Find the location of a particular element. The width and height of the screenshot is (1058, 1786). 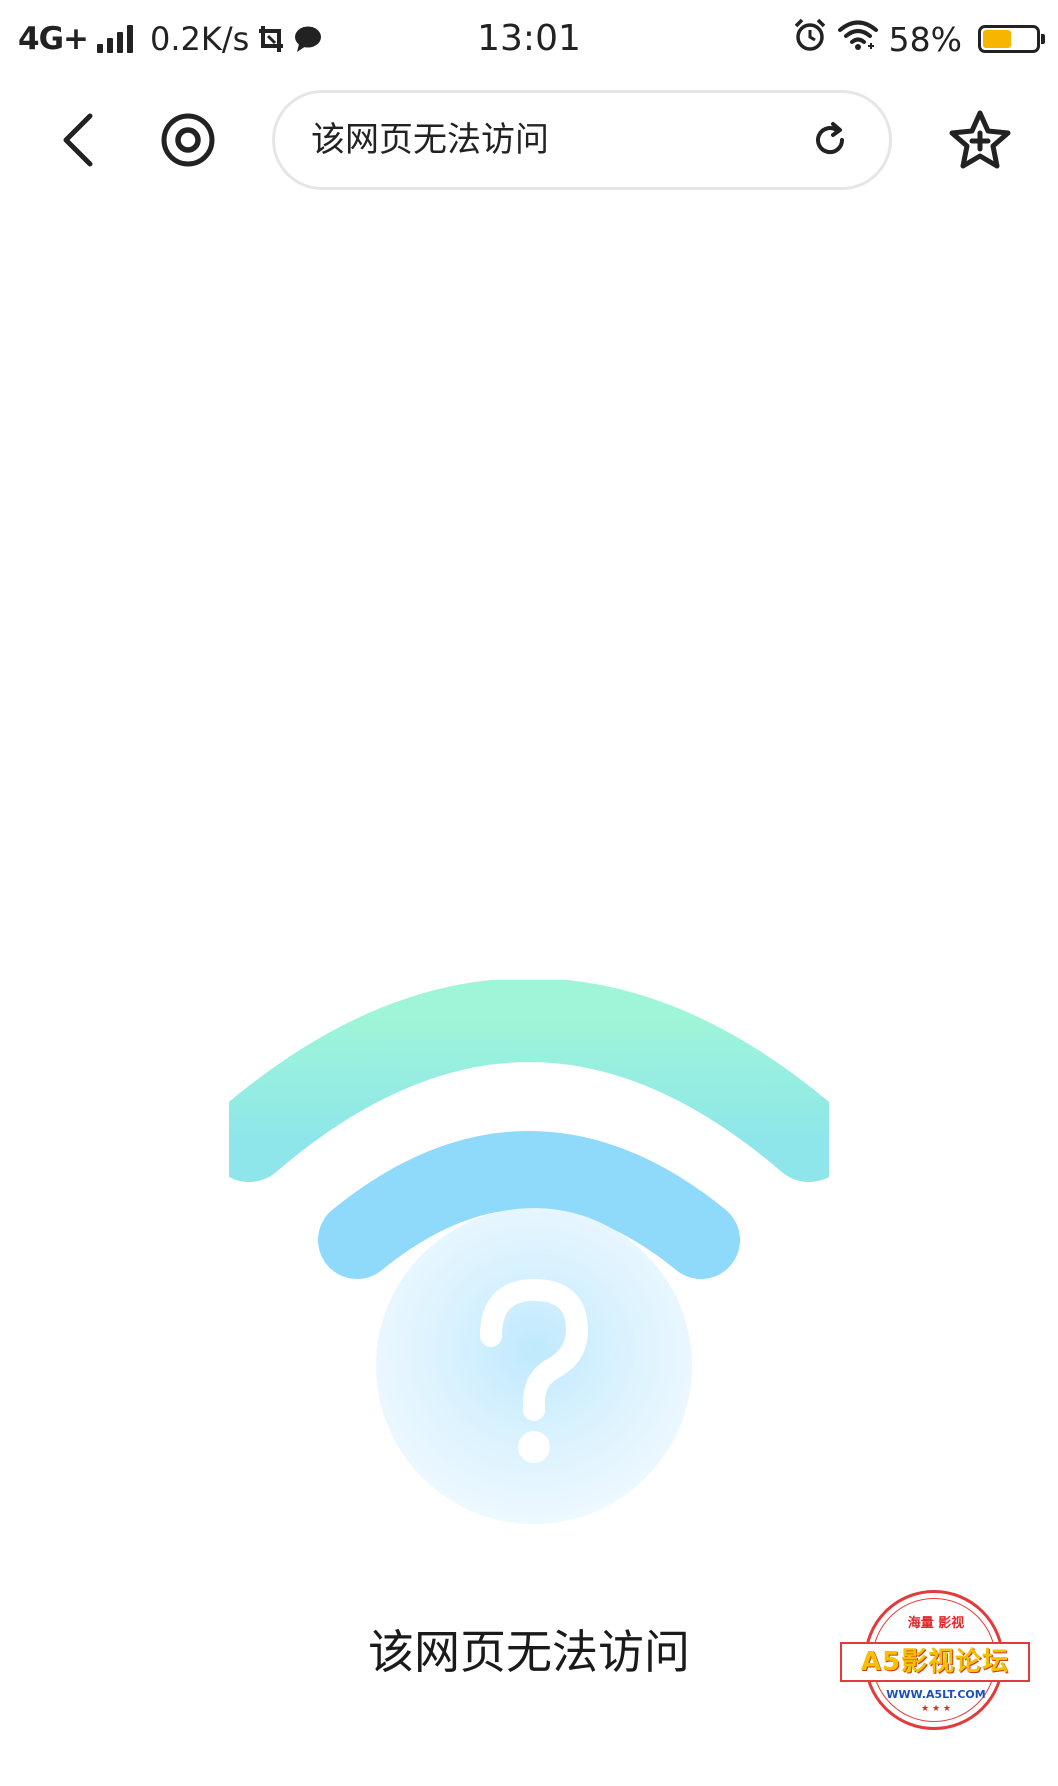

target-button is located at coordinates (188, 140).